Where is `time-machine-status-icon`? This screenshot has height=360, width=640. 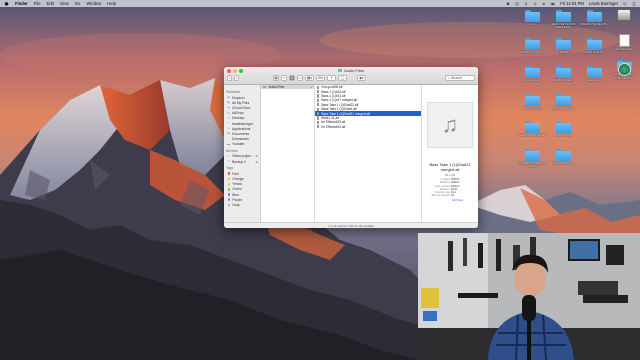 time-machine-status-icon is located at coordinates (517, 3).